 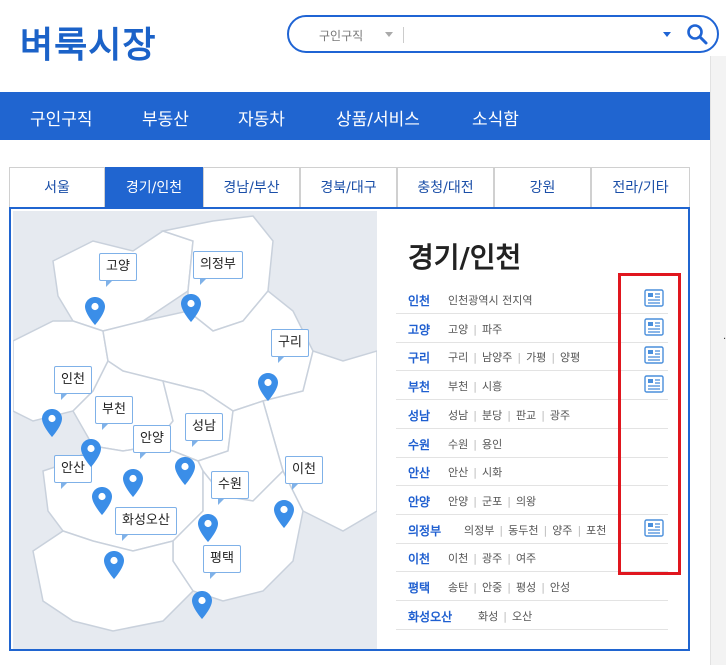 I want to click on region-row-name: 의정부, so click(x=424, y=530).